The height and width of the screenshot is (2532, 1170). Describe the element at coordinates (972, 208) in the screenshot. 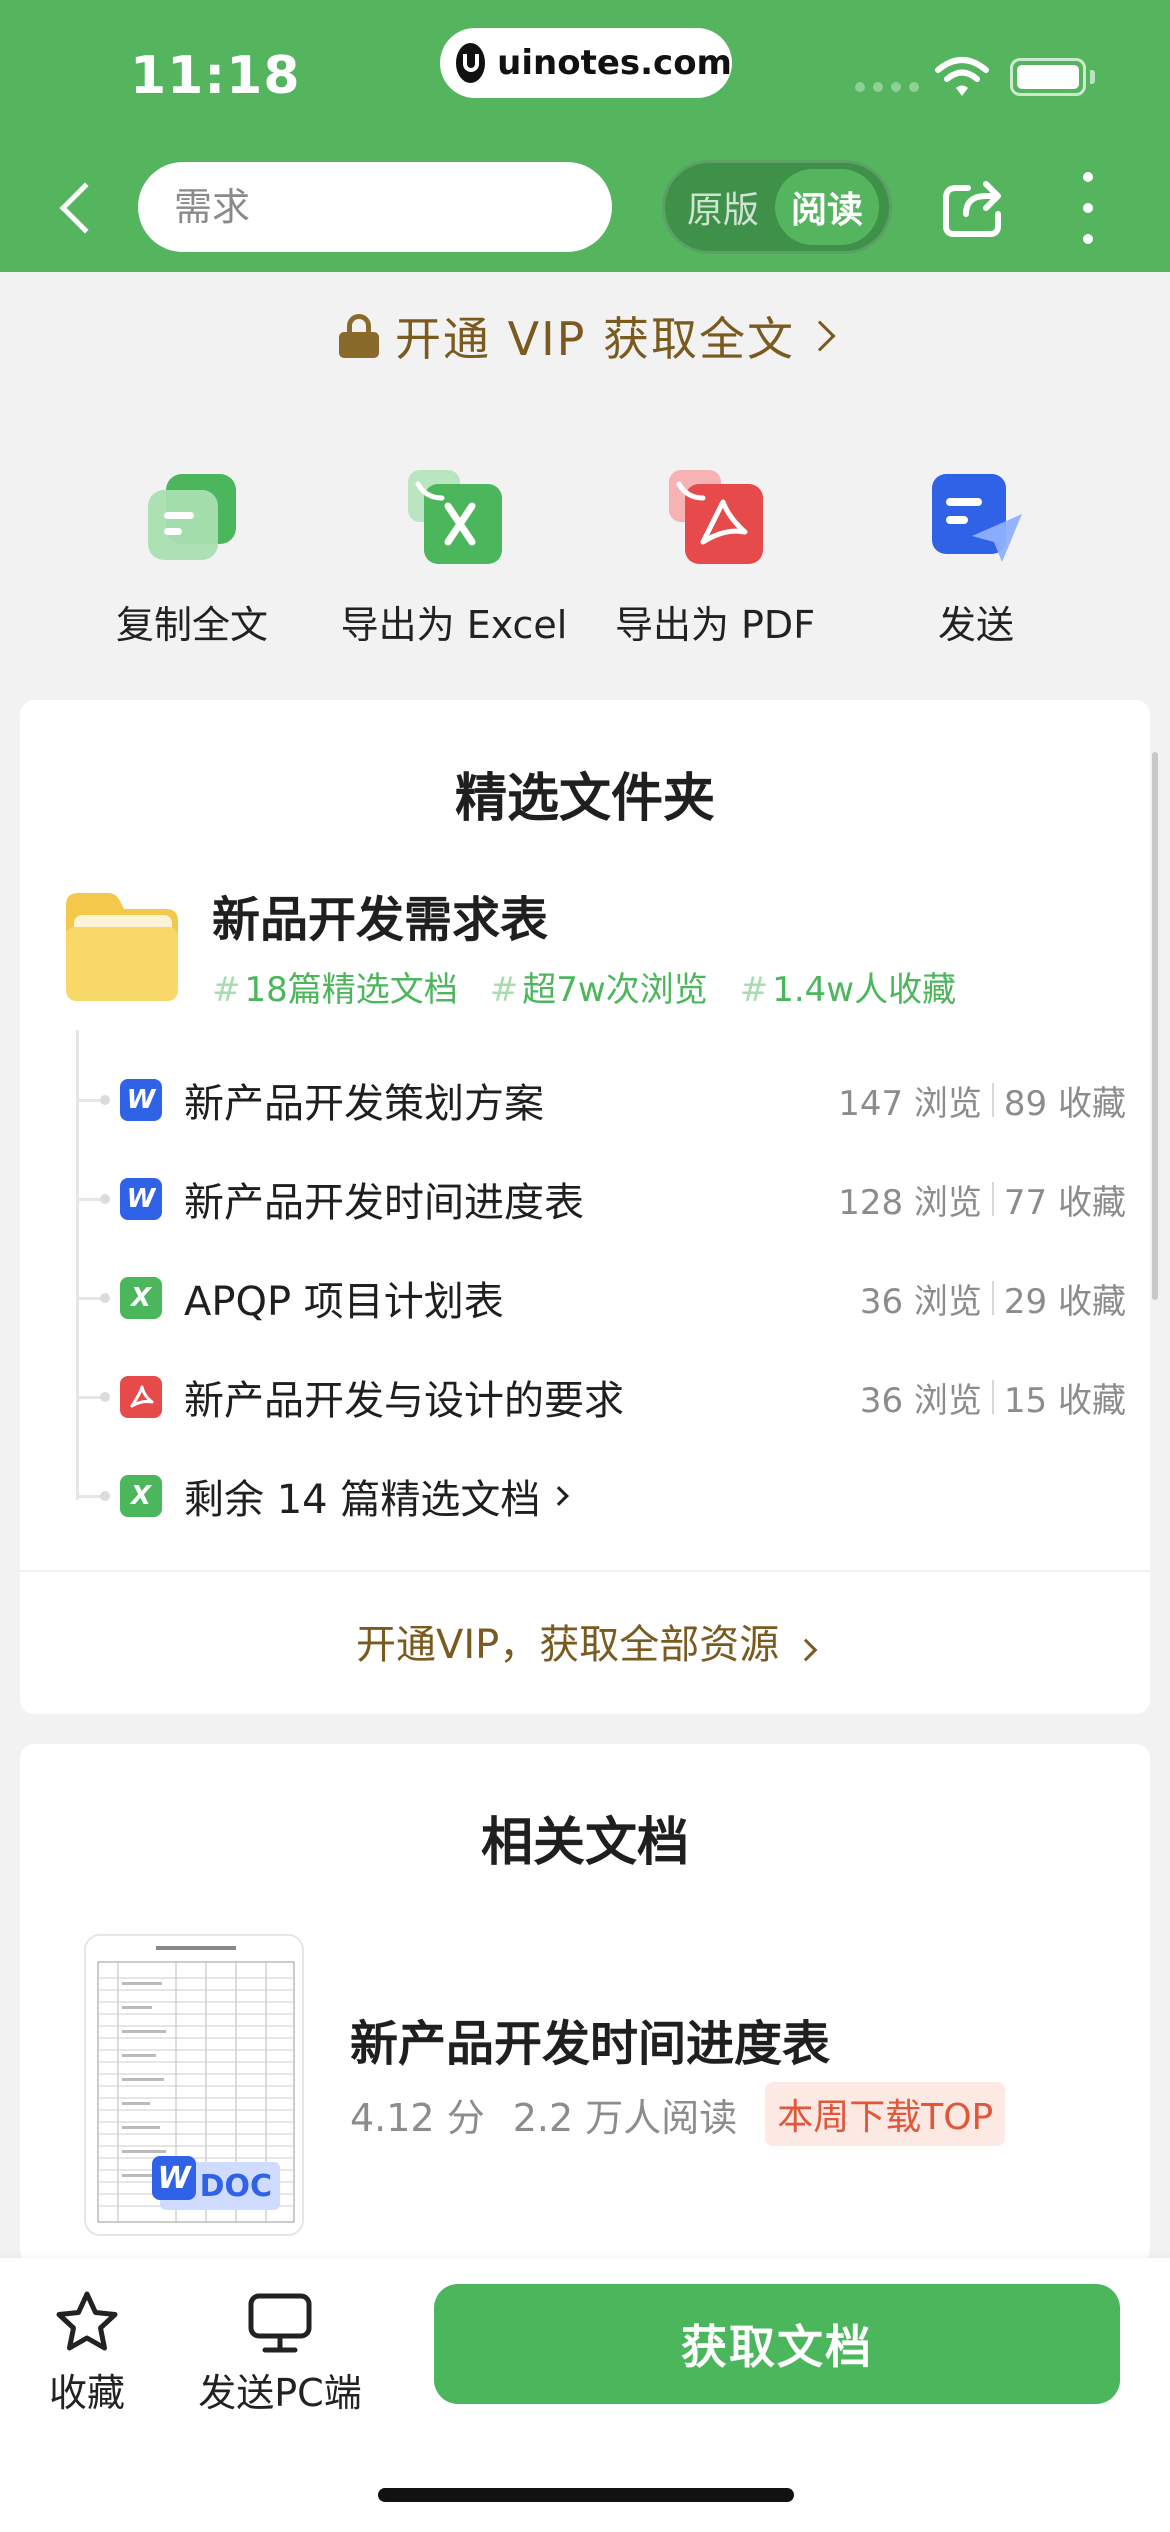

I see `share-icon` at that location.